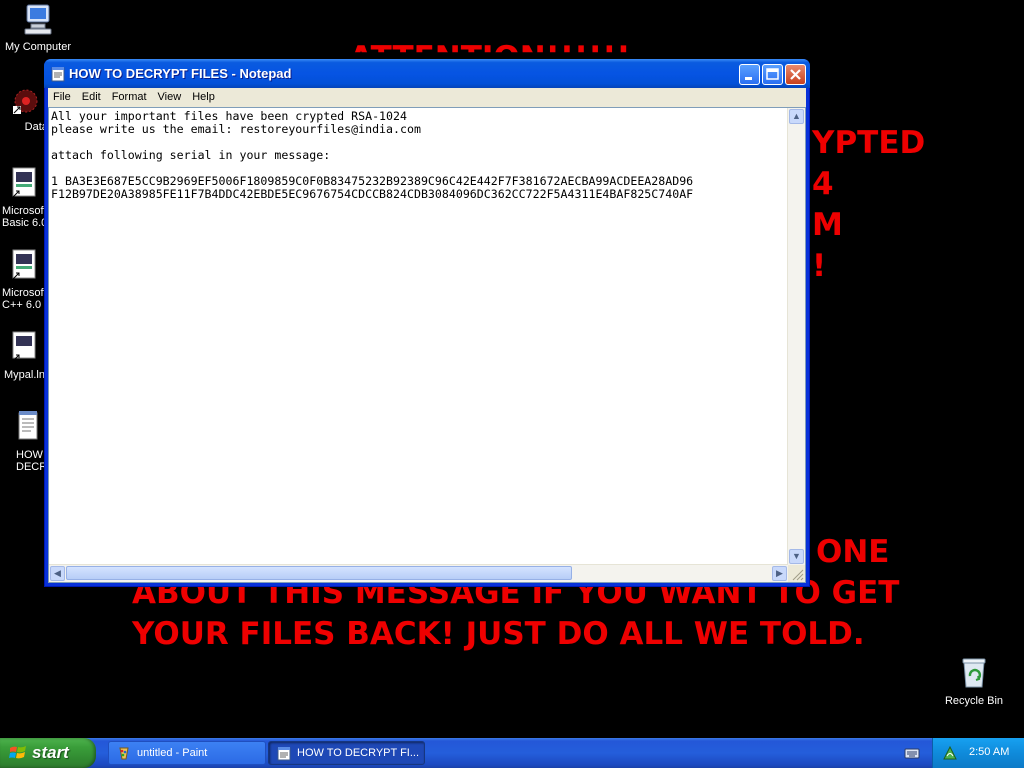 This screenshot has width=1024, height=768. Describe the element at coordinates (18, 753) in the screenshot. I see `windows-logo-icon` at that location.